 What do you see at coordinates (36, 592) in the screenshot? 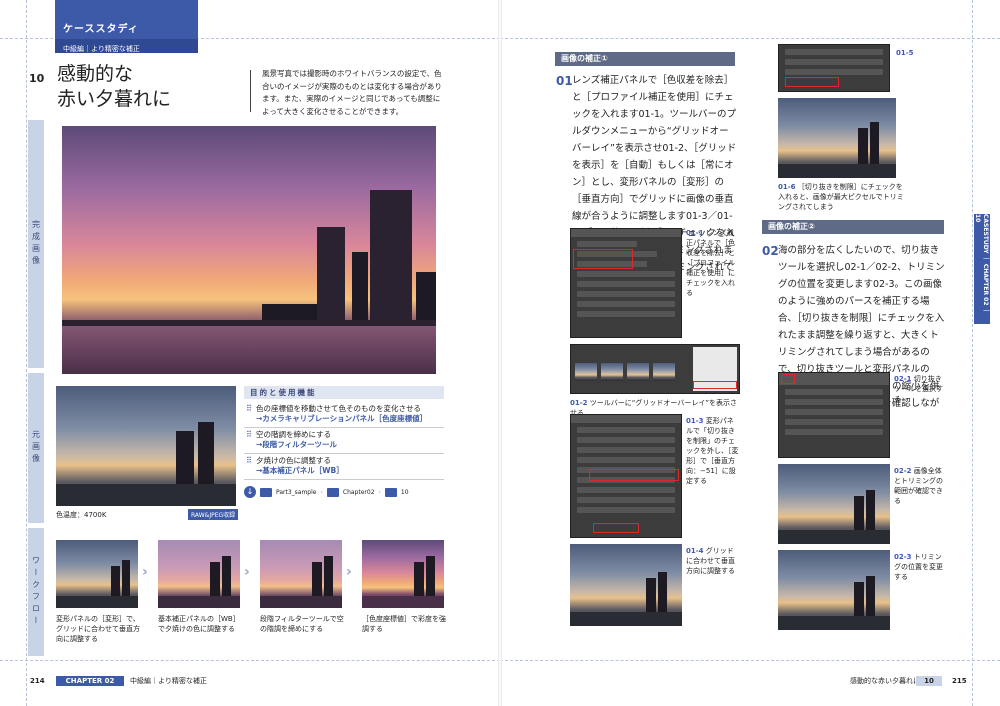
I see `side-tab-workflow: ワークフロー` at bounding box center [36, 592].